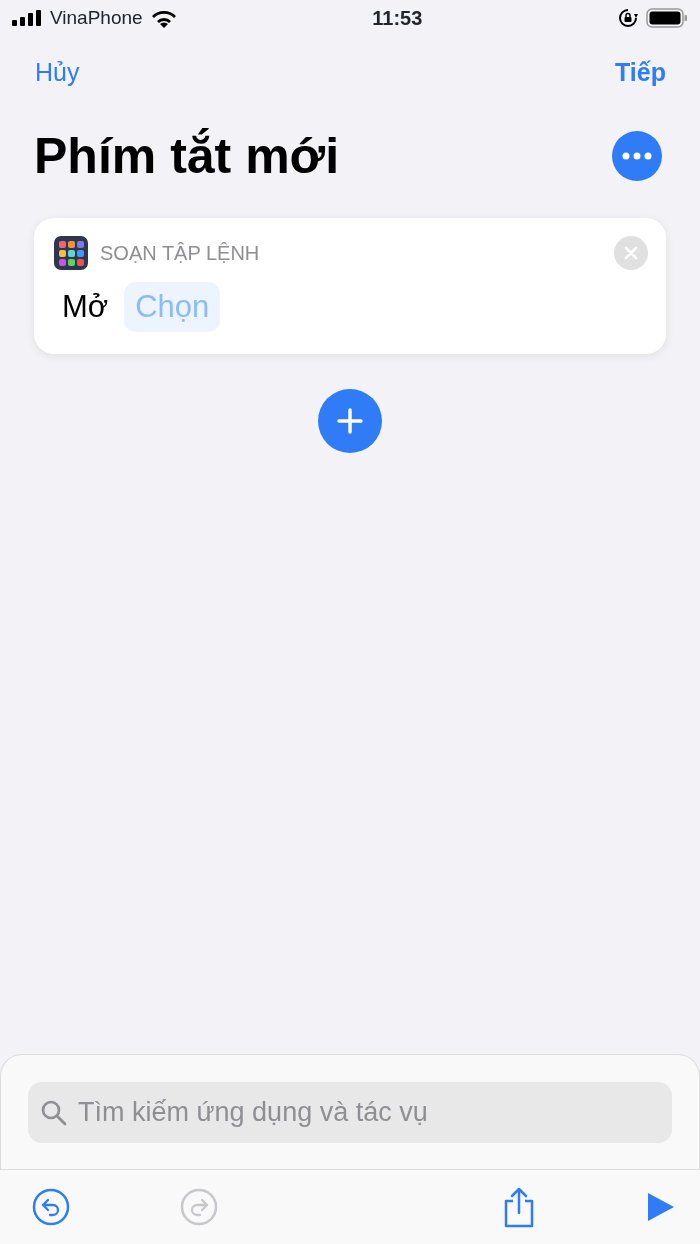 The width and height of the screenshot is (700, 1244). What do you see at coordinates (180, 253) in the screenshot?
I see `app-name: SOẠN TẬP LỆNH` at bounding box center [180, 253].